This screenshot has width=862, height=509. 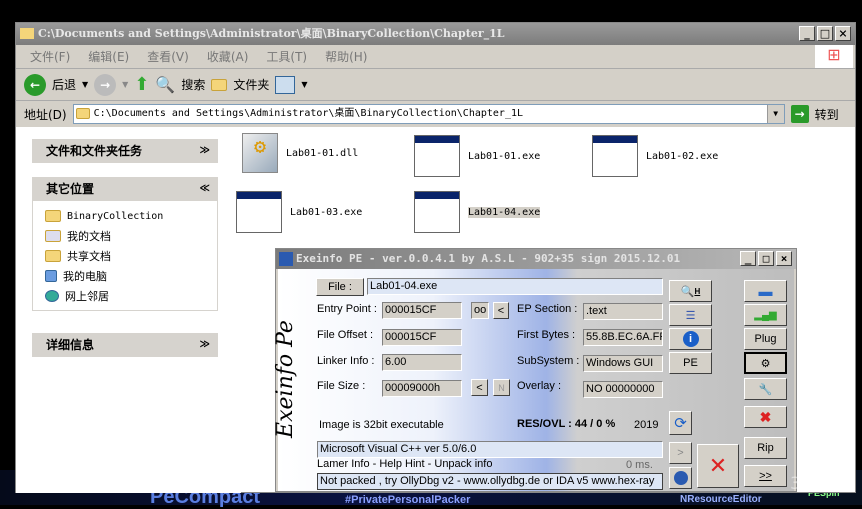 What do you see at coordinates (251, 84) in the screenshot?
I see `folders-button: 文件夹` at bounding box center [251, 84].